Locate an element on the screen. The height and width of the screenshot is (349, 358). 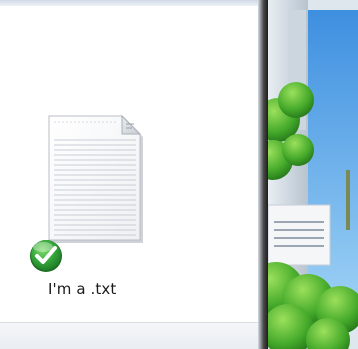
pane-footer is located at coordinates (131, 335).